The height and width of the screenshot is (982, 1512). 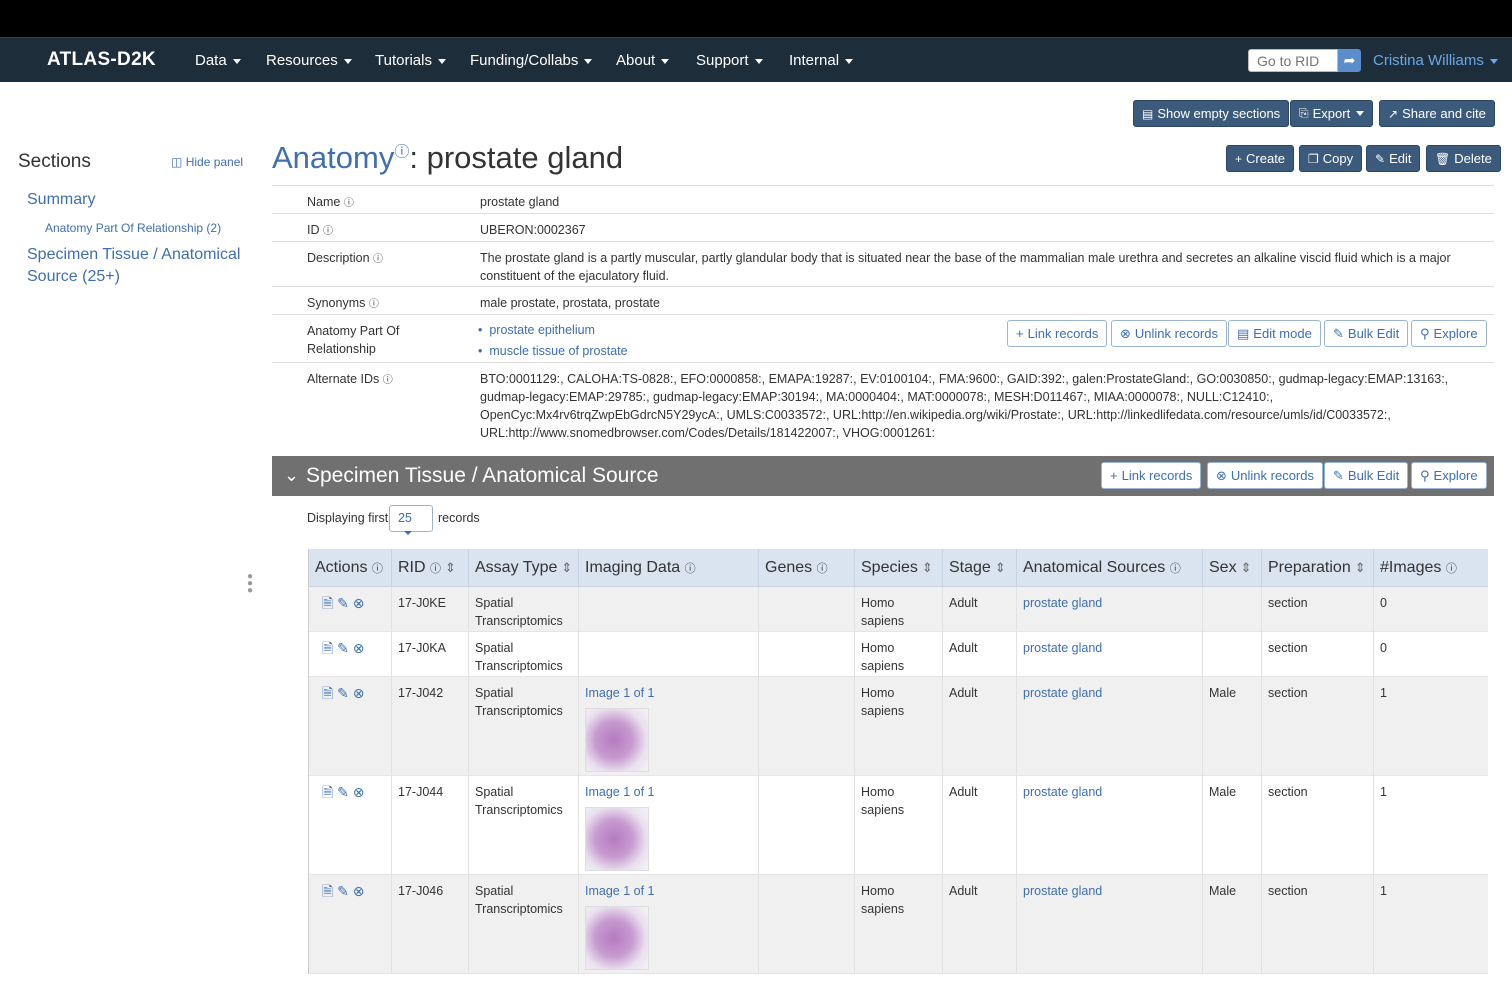 What do you see at coordinates (558, 351) in the screenshot?
I see `part-of-link: muscle tissue of prostate` at bounding box center [558, 351].